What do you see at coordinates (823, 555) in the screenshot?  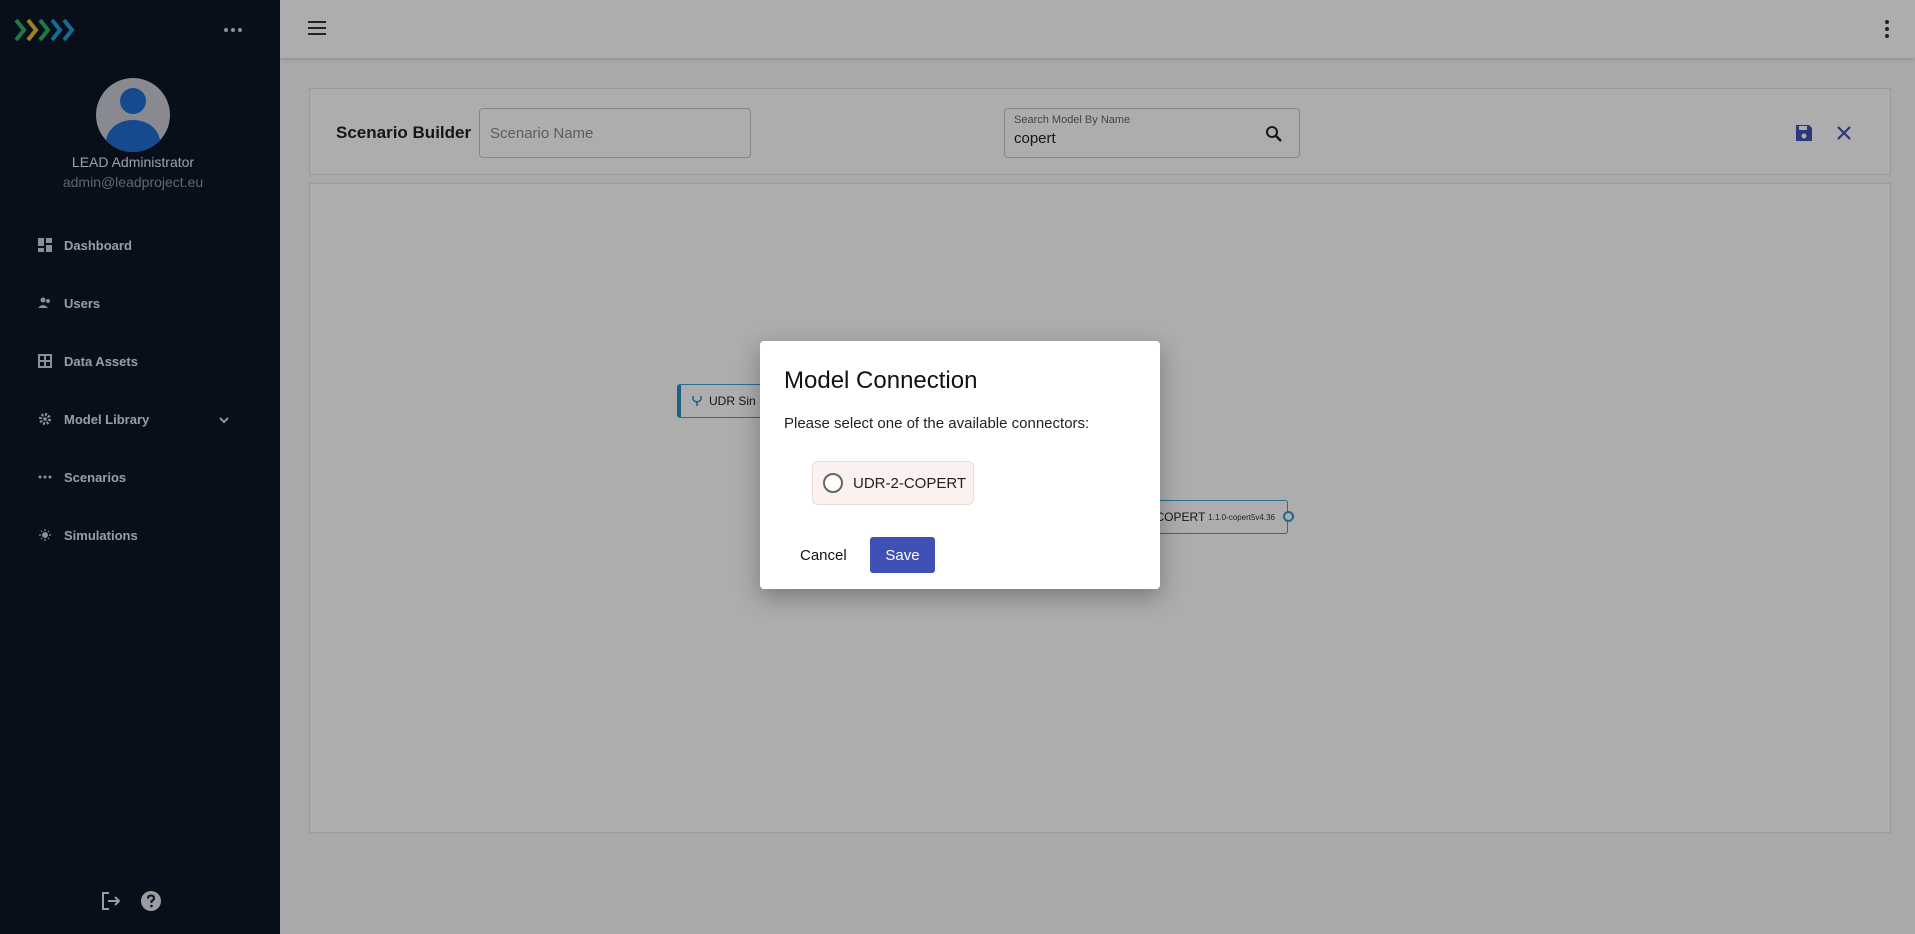 I see `cancel-button: Cancel` at bounding box center [823, 555].